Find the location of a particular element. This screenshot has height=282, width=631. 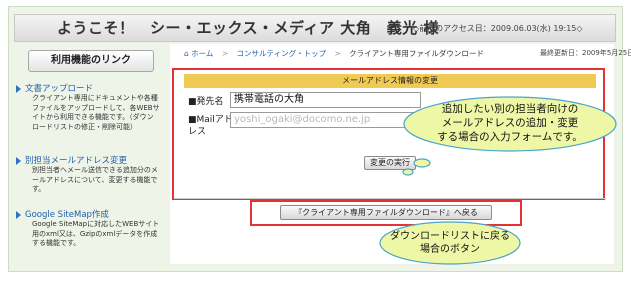

sidebar-link-label: Google SiteMap作成 is located at coordinates (67, 215).